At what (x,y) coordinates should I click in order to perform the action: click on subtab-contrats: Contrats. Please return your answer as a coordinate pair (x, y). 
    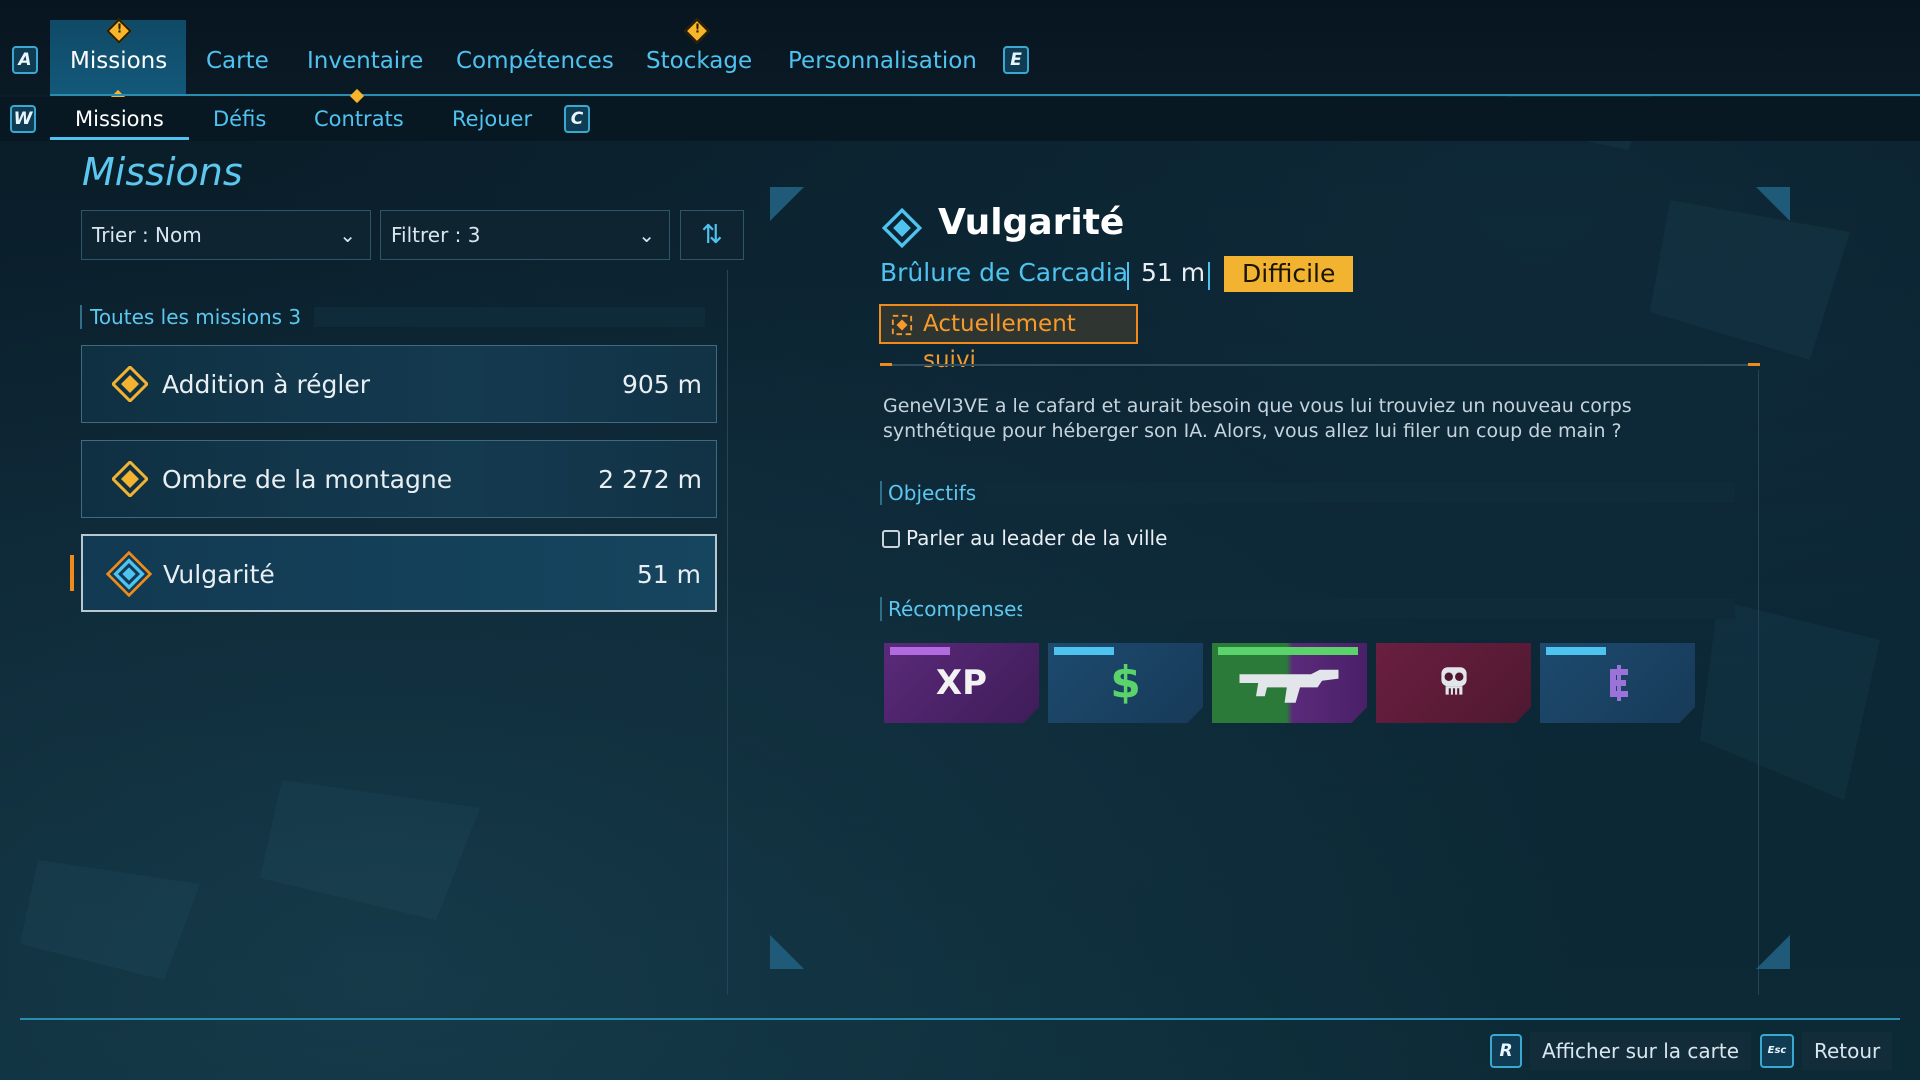
    Looking at the image, I should click on (359, 119).